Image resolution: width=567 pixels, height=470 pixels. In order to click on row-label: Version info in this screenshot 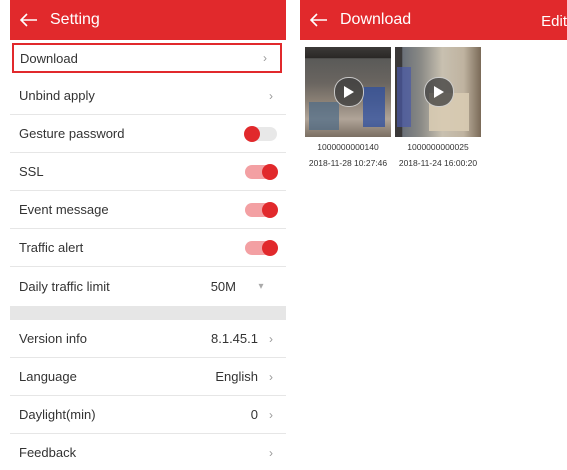, I will do `click(53, 338)`.